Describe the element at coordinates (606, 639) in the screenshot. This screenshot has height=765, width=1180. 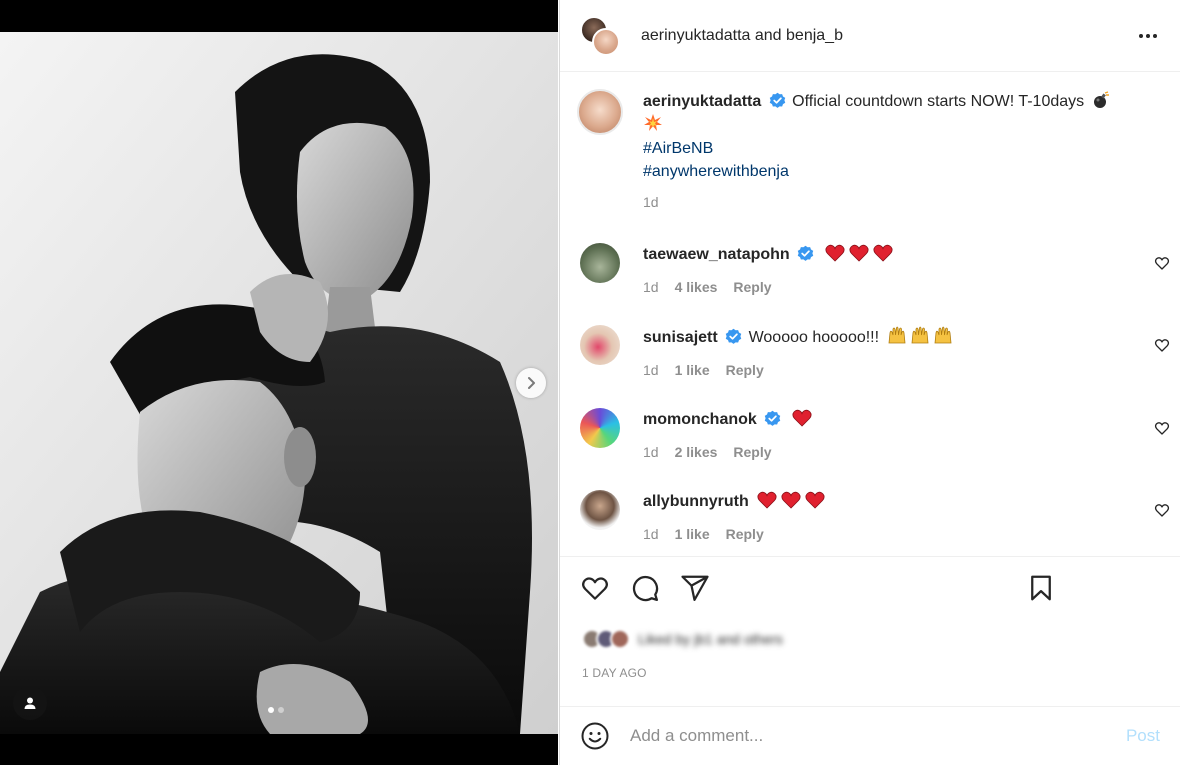
I see `liked-by-avatars` at that location.